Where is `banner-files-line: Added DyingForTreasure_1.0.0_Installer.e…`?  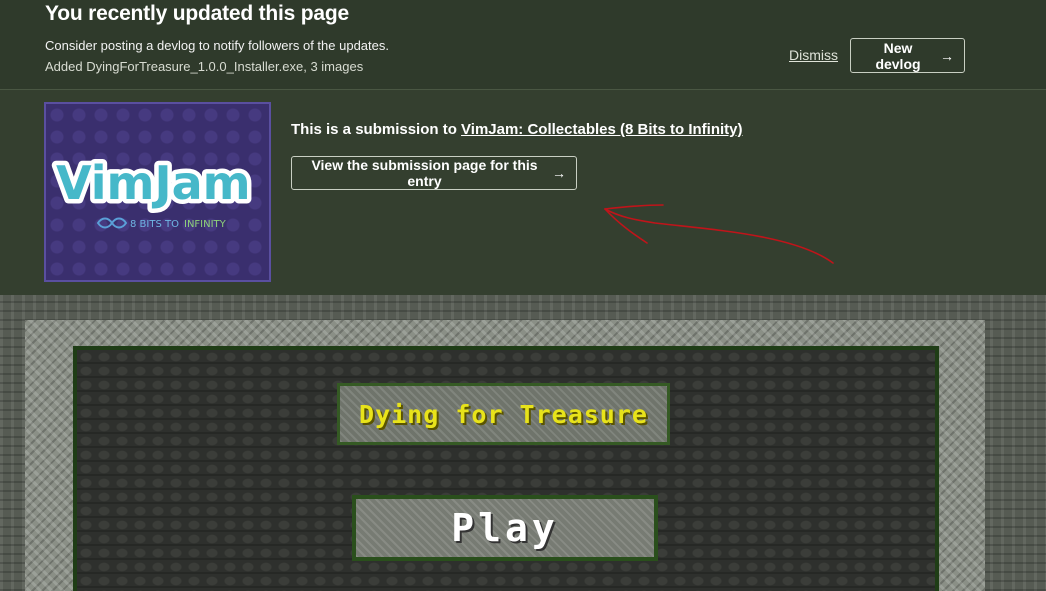
banner-files-line: Added DyingForTreasure_1.0.0_Installer.e… is located at coordinates (204, 66).